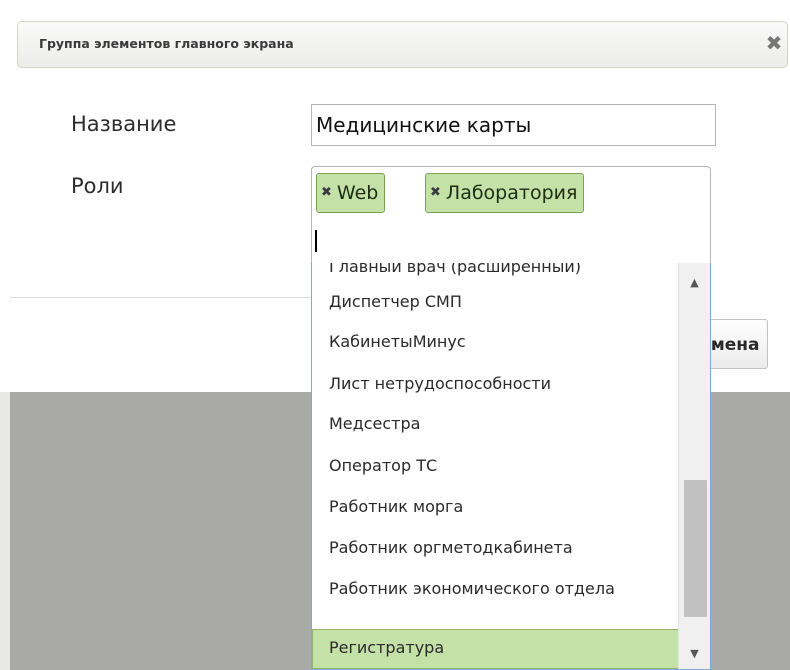 The height and width of the screenshot is (670, 790). Describe the element at coordinates (511, 193) in the screenshot. I see `role-tag-label: Лаборатория` at that location.